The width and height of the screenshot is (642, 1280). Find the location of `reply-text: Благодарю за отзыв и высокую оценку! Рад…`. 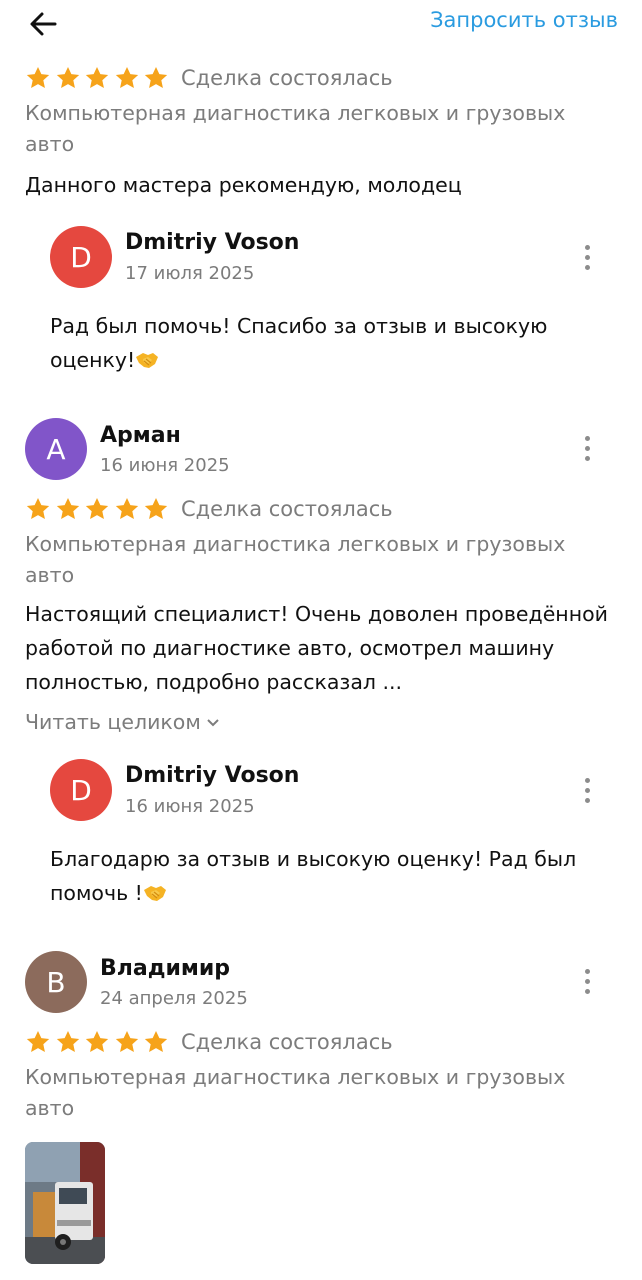

reply-text: Благодарю за отзыв и высокую оценку! Рад… is located at coordinates (313, 876).